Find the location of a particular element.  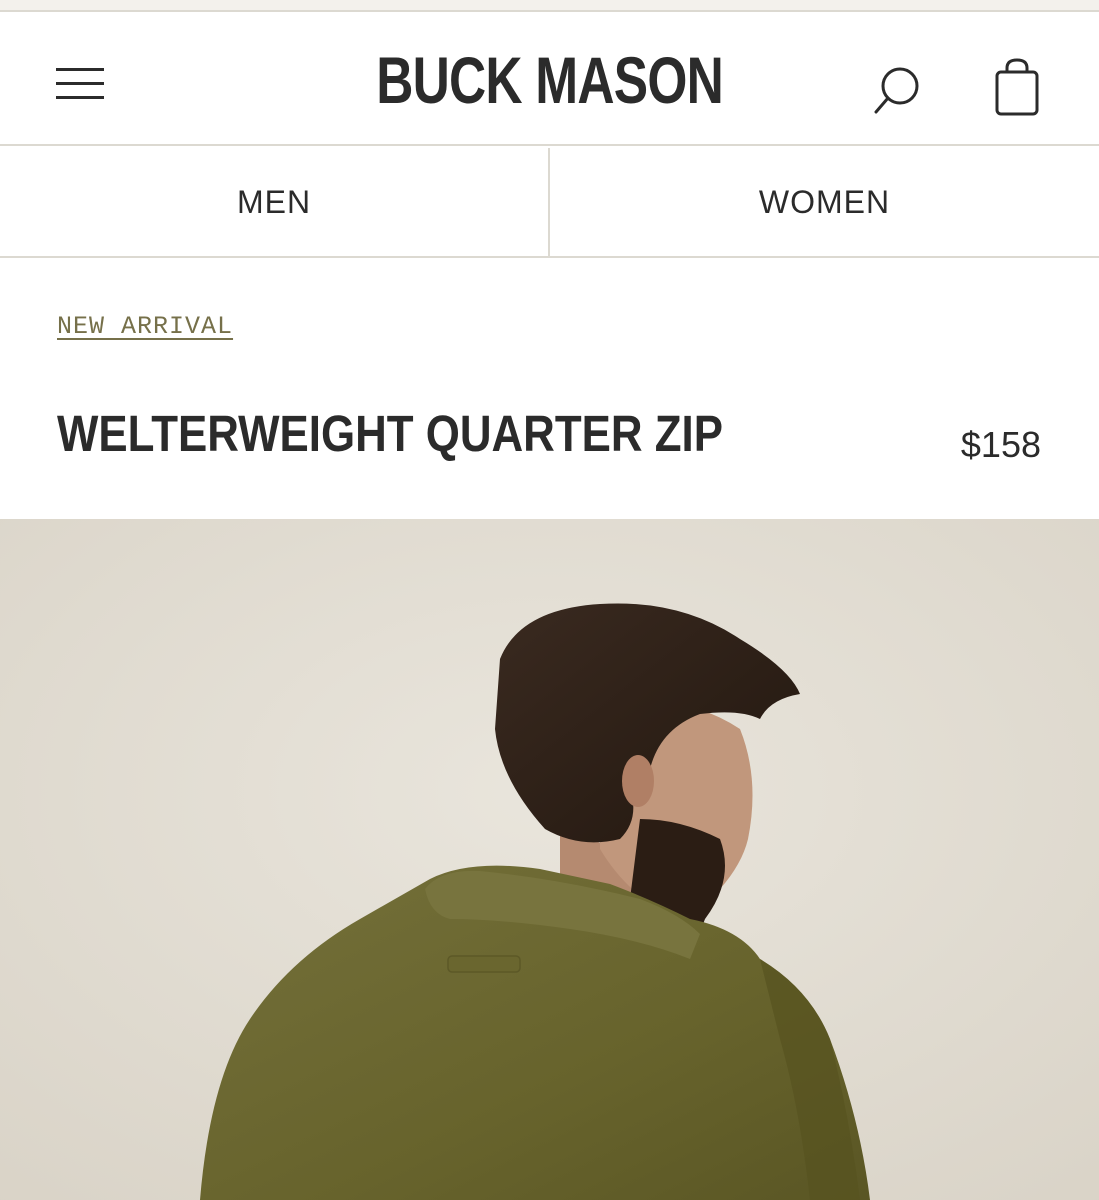

site-header: BUCK MASON is located at coordinates (549, 79).